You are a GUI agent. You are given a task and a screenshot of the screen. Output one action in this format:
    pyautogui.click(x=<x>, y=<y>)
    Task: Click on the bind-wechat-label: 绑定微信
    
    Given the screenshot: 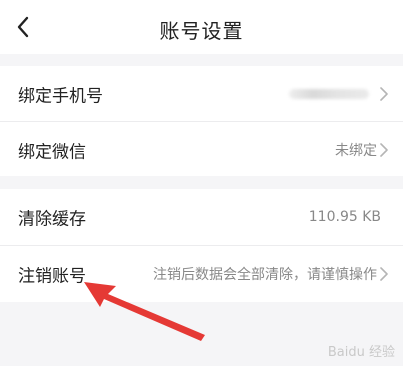 What is the action you would take?
    pyautogui.click(x=52, y=152)
    